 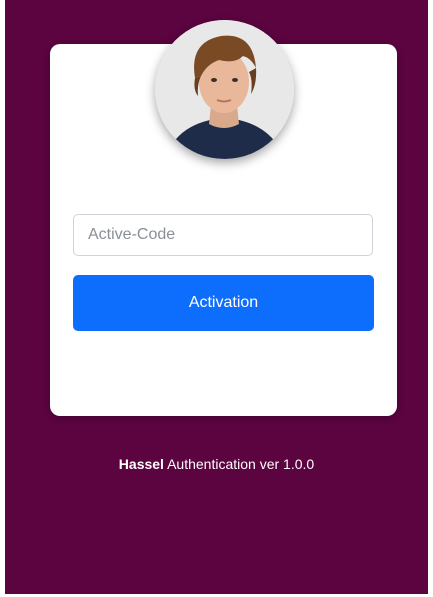 I want to click on footer: Hassel Authentication ver 1.0.0, so click(x=216, y=464).